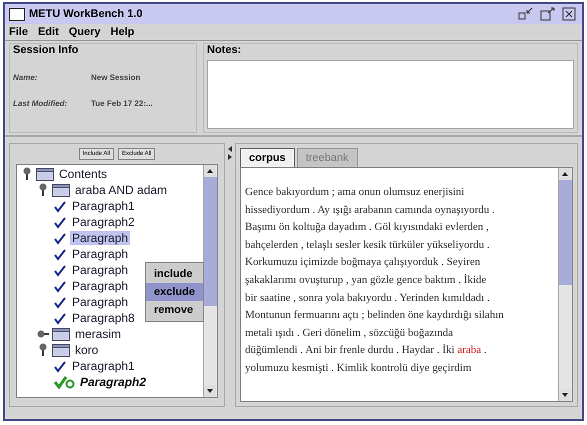 Image resolution: width=587 pixels, height=425 pixels. What do you see at coordinates (366, 351) in the screenshot?
I see `text-line: düğümlendi . Ani bir frenle durdu . Haydar . İki araba .` at bounding box center [366, 351].